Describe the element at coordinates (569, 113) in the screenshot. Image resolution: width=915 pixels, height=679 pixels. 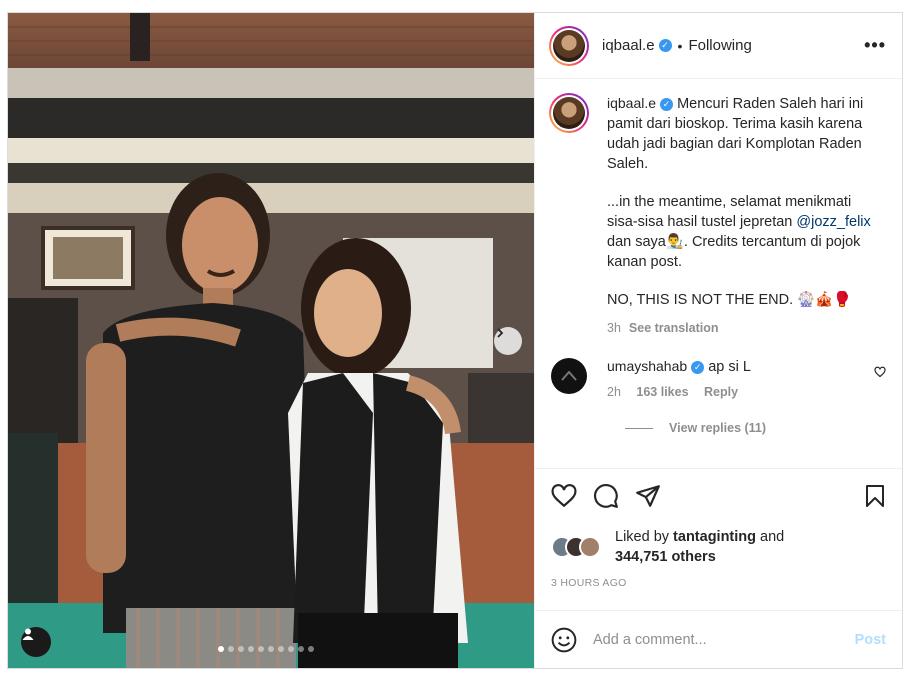
I see `caption-avatar` at that location.